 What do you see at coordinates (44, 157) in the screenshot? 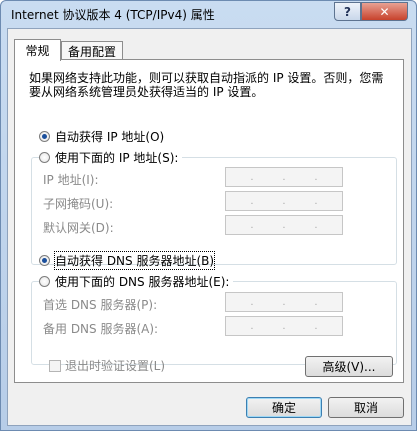
I see `ip-manual-radio` at bounding box center [44, 157].